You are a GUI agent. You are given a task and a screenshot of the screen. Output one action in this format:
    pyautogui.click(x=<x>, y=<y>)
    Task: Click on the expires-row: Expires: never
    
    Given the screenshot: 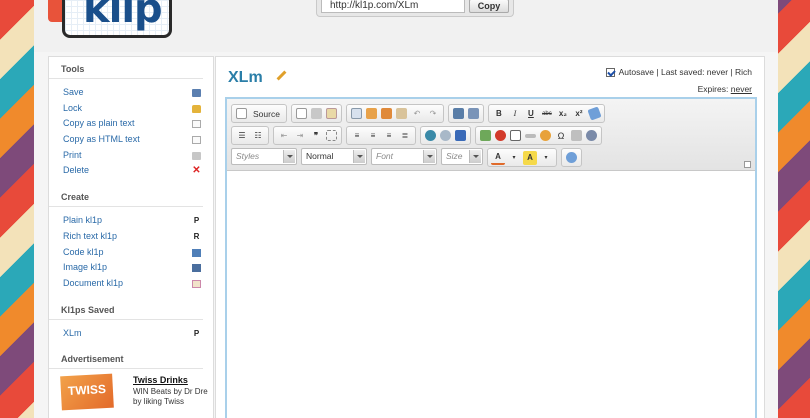 What is the action you would take?
    pyautogui.click(x=725, y=89)
    